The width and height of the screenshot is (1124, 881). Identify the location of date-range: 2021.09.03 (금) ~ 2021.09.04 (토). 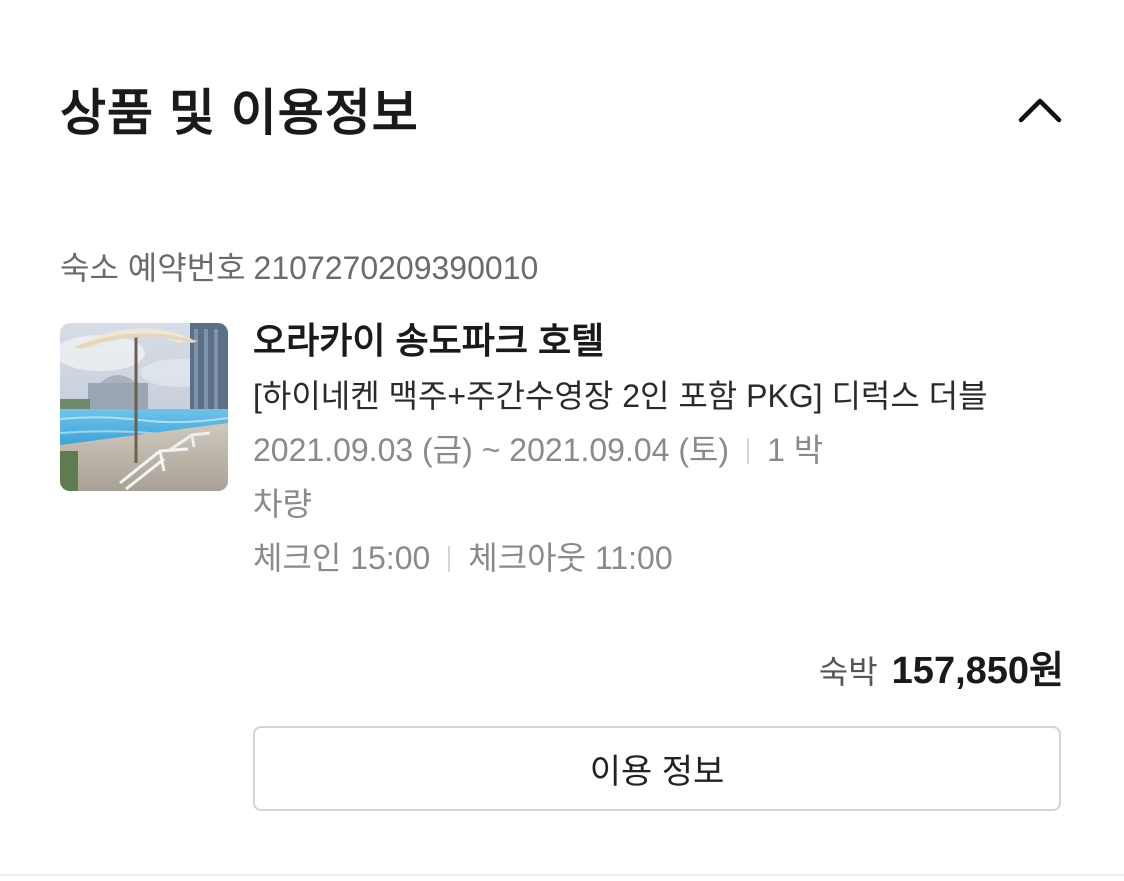
(491, 450).